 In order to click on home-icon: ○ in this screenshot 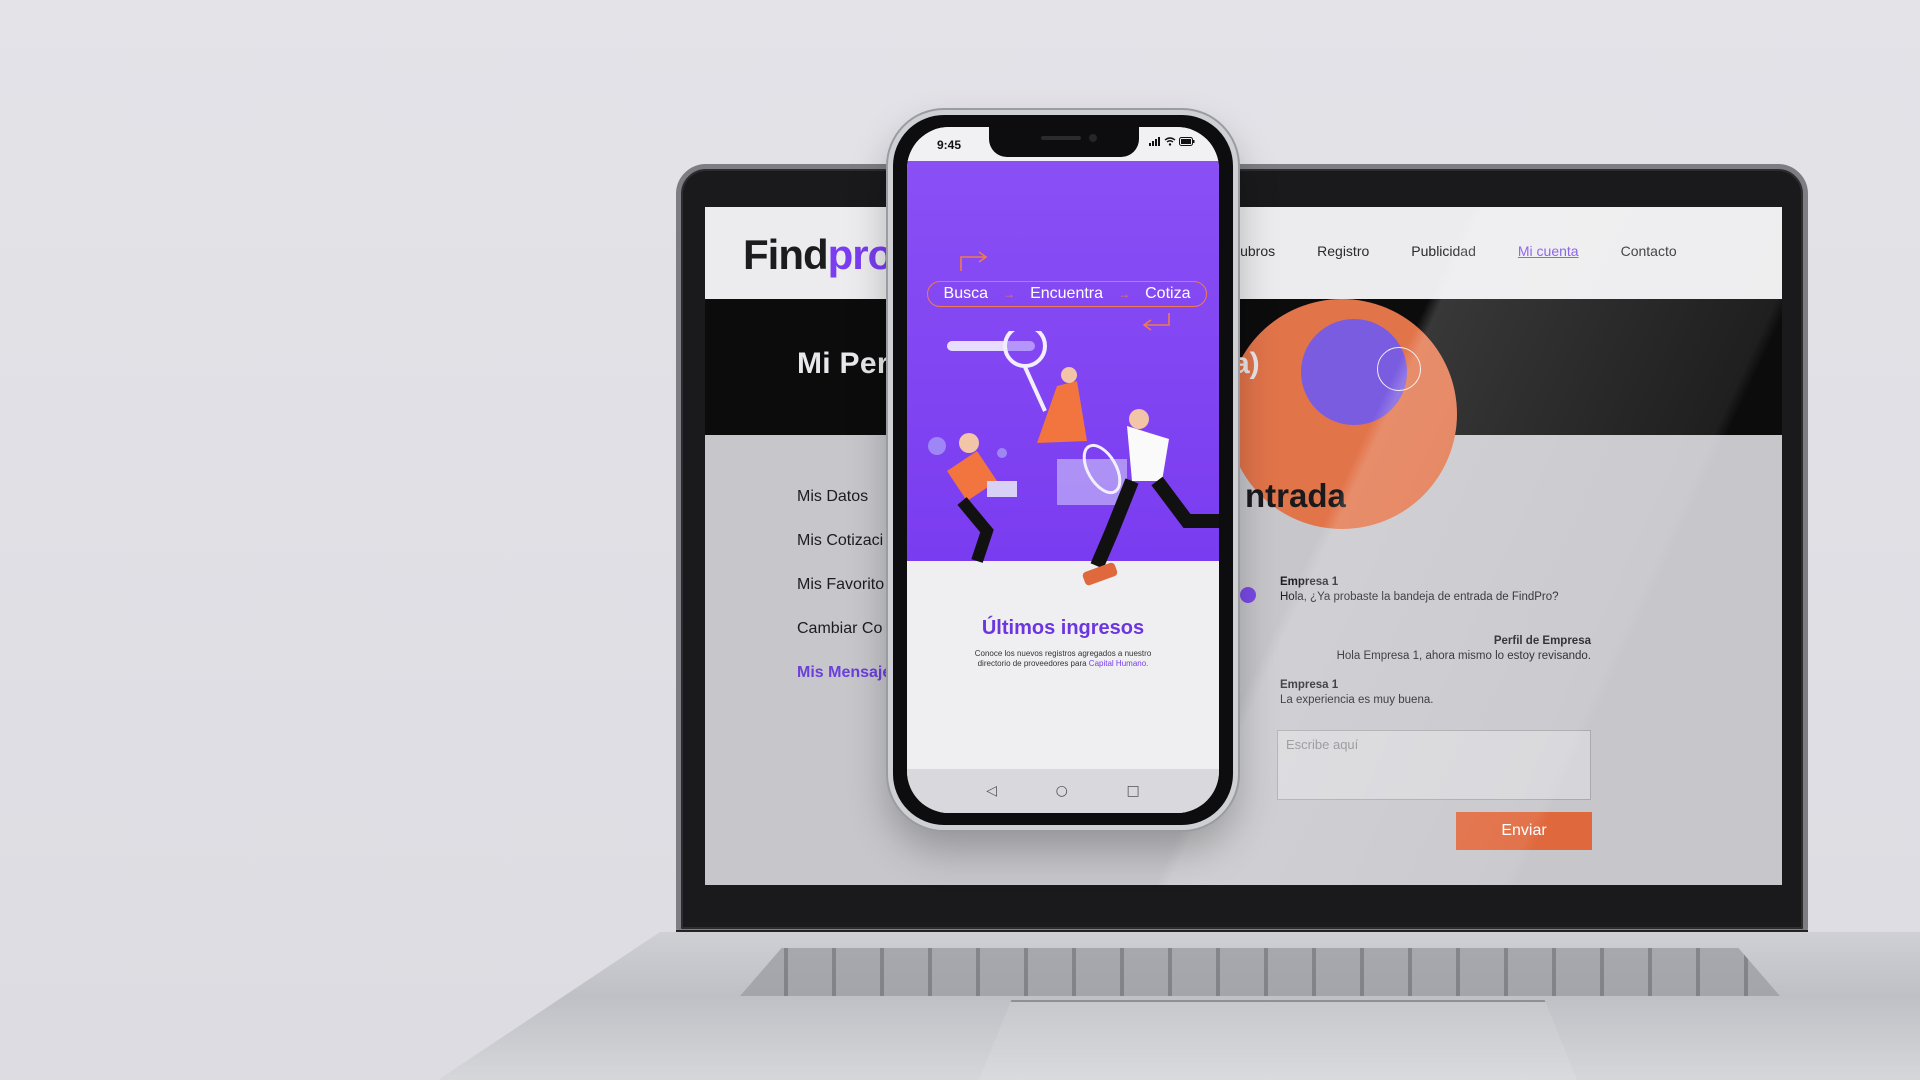, I will do `click(1062, 791)`.